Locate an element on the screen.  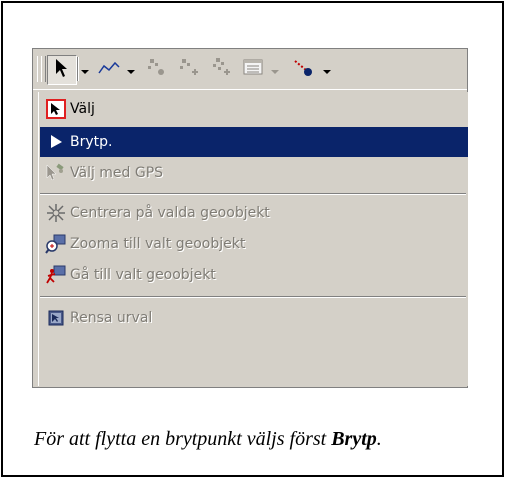
attribute-table-button is located at coordinates (253, 69).